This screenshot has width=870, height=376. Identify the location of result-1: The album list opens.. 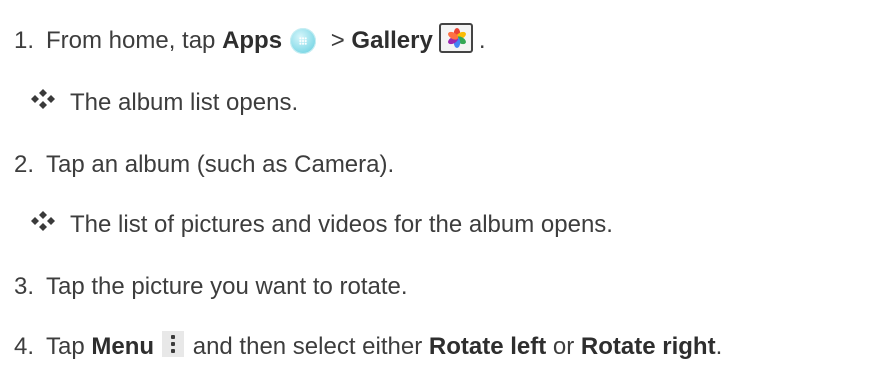
(164, 103).